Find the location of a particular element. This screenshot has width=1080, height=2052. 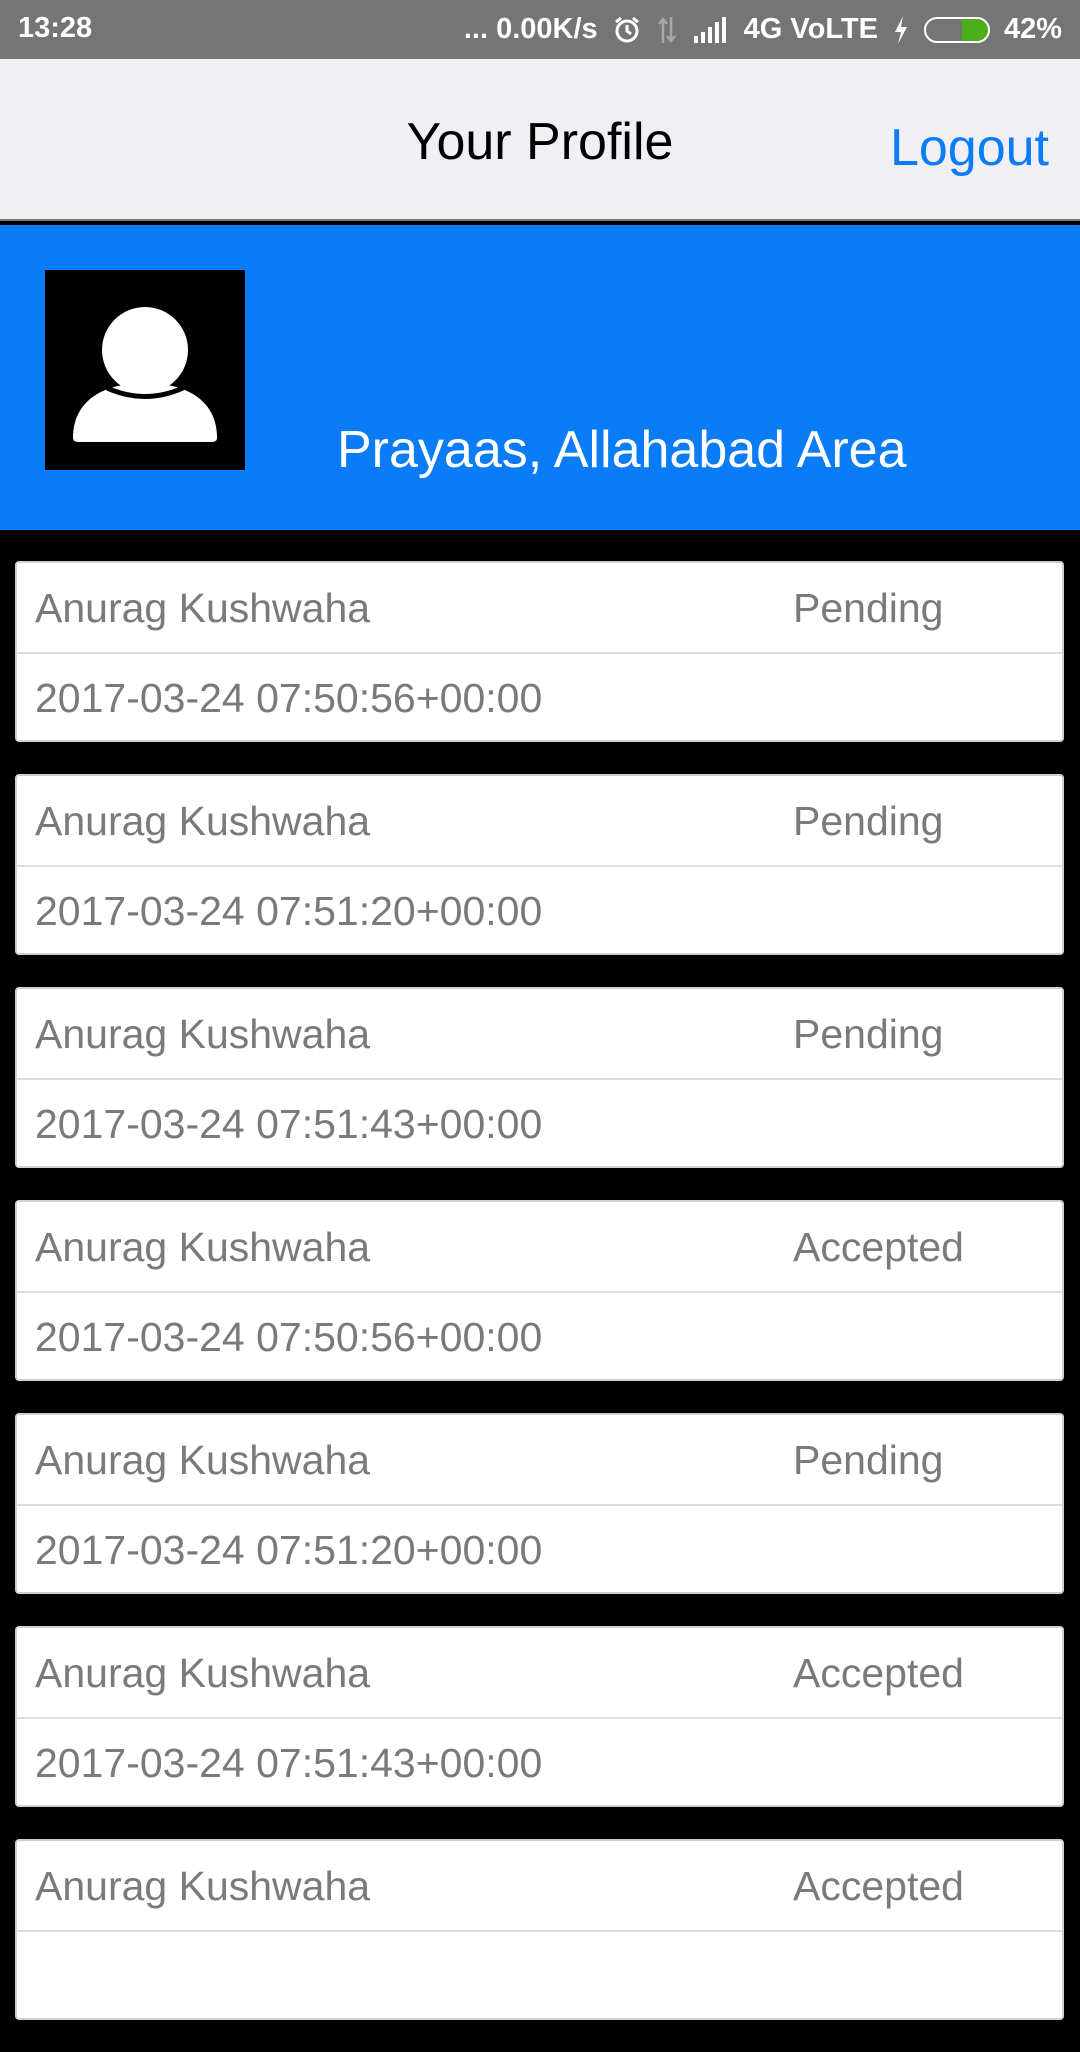

profile-header: Prayaas, Allahabad Area is located at coordinates (540, 377).